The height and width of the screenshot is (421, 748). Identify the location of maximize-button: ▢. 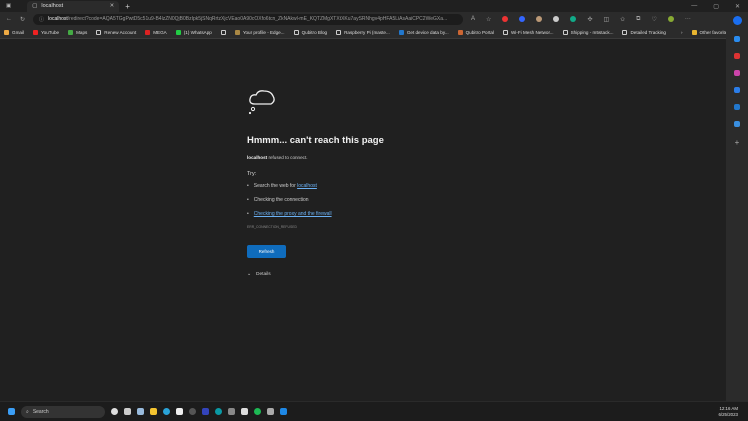
(716, 6).